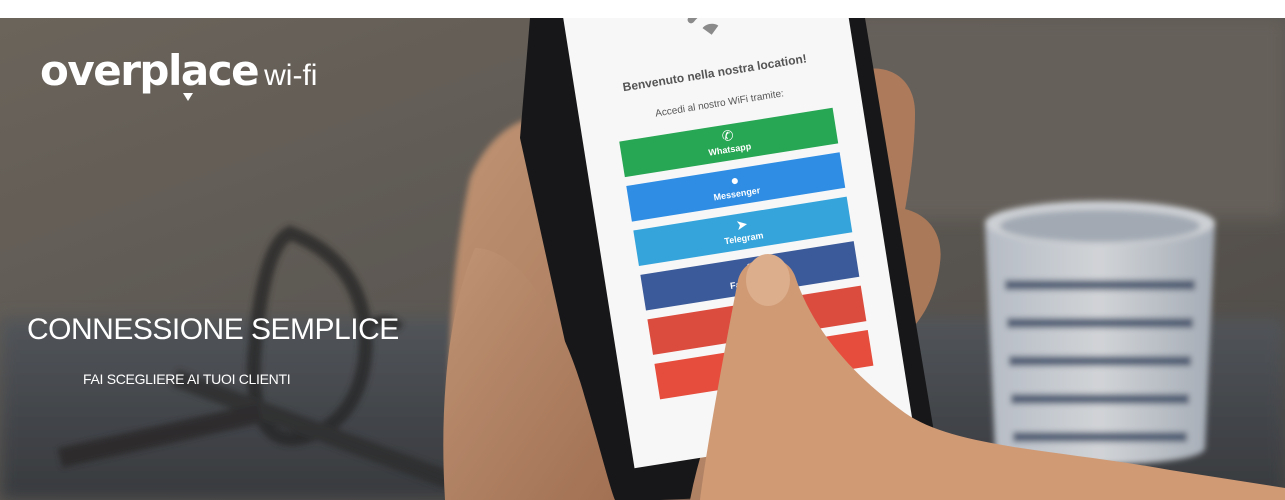 This screenshot has width=1285, height=500. What do you see at coordinates (291, 75) in the screenshot?
I see `logo-suffix: wi-fi` at bounding box center [291, 75].